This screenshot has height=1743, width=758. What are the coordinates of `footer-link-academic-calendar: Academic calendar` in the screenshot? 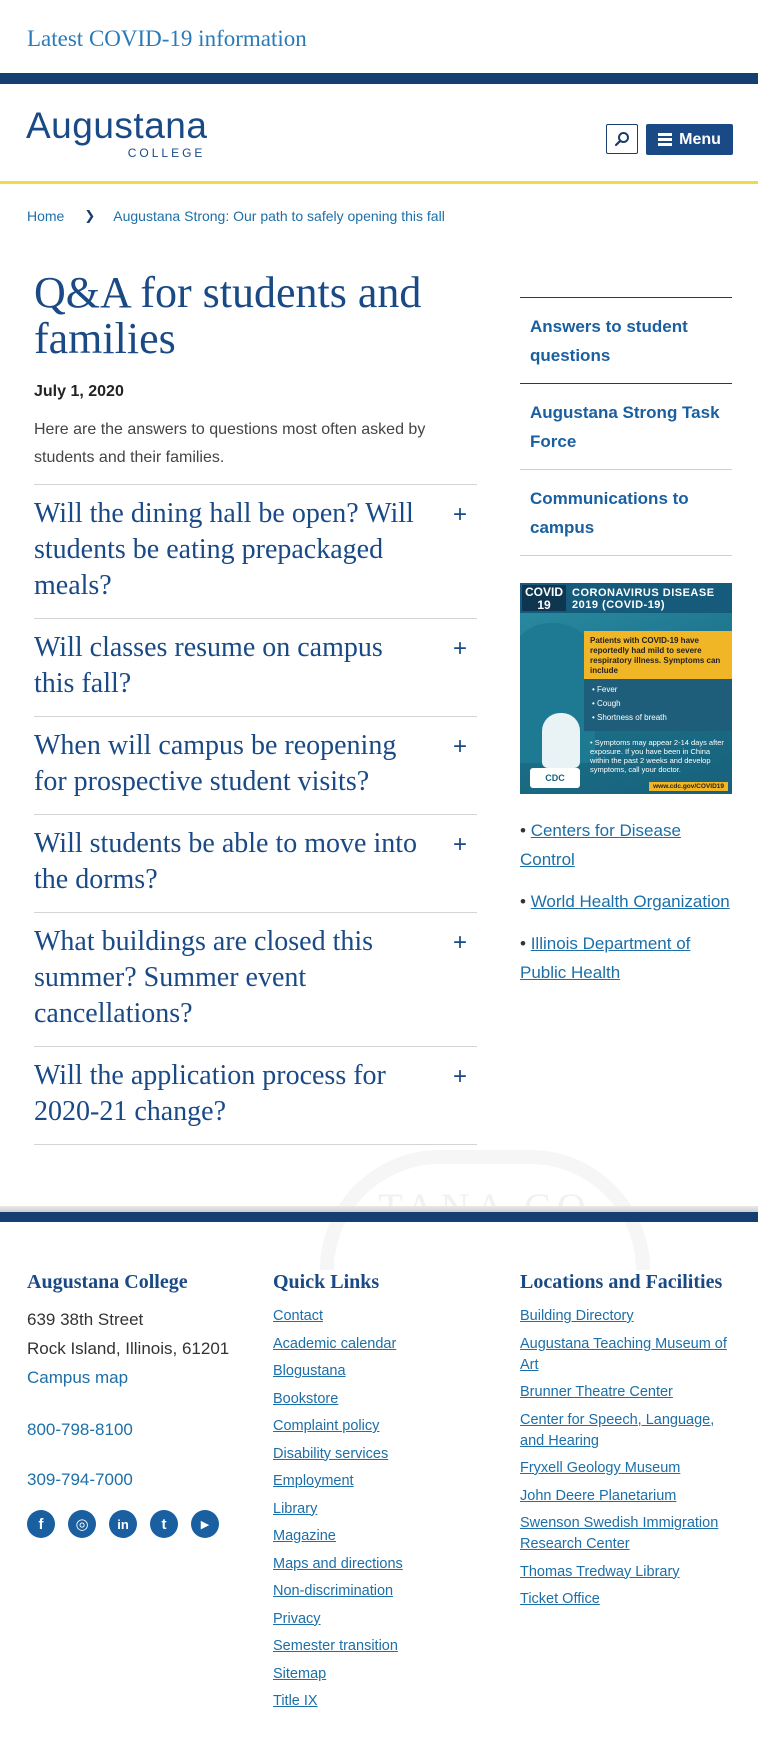 It's located at (334, 1344).